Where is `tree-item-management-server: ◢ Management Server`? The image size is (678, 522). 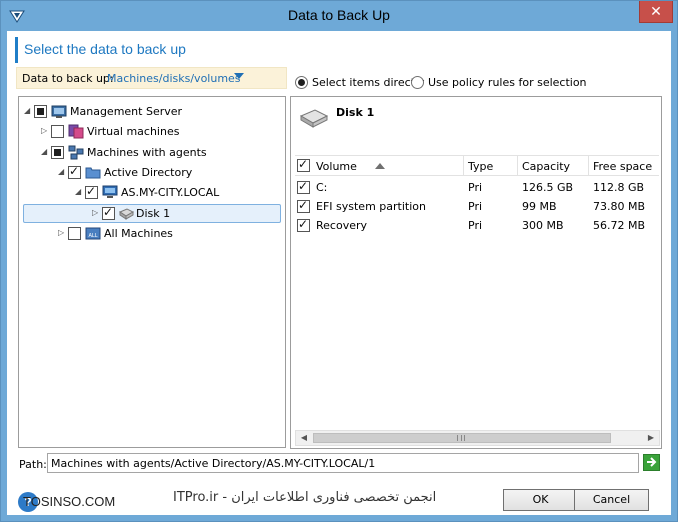 tree-item-management-server: ◢ Management Server is located at coordinates (152, 112).